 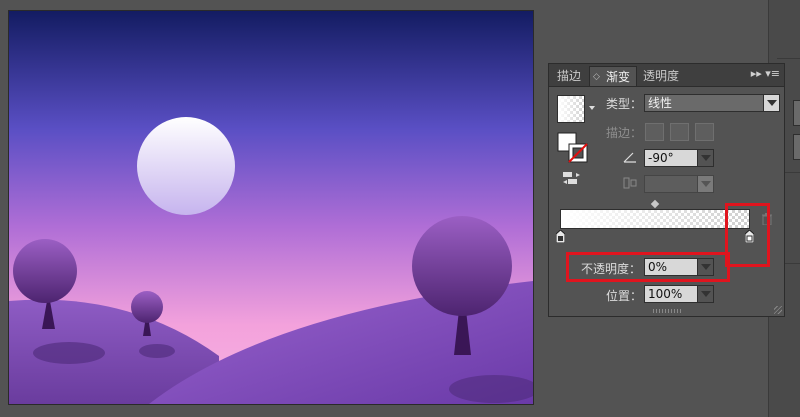 I want to click on stroke-along-icon, so click(x=679, y=132).